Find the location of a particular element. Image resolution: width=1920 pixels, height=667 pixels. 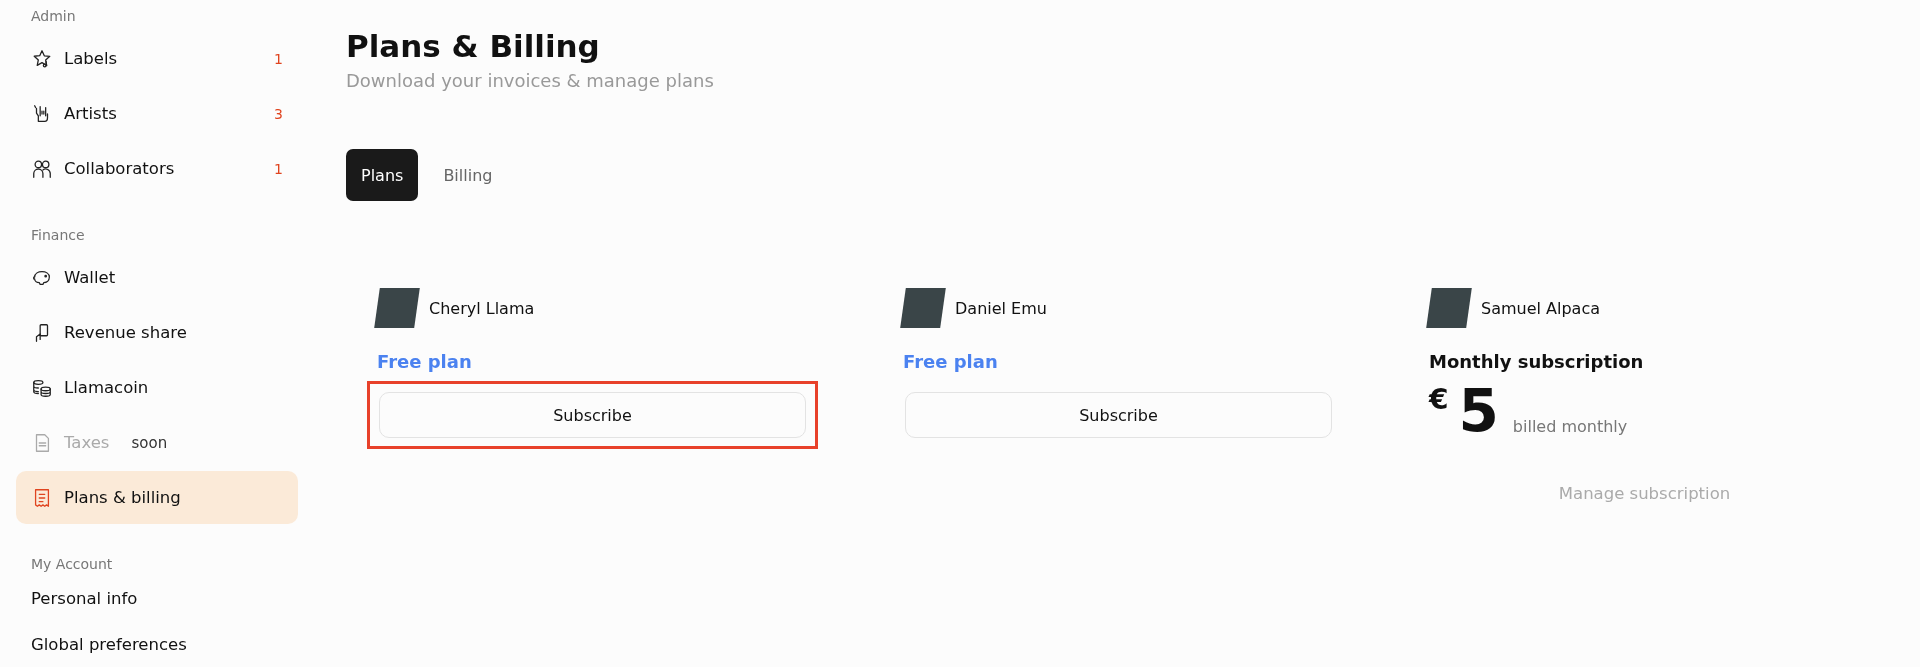

section-heading: Admin is located at coordinates (53, 16).